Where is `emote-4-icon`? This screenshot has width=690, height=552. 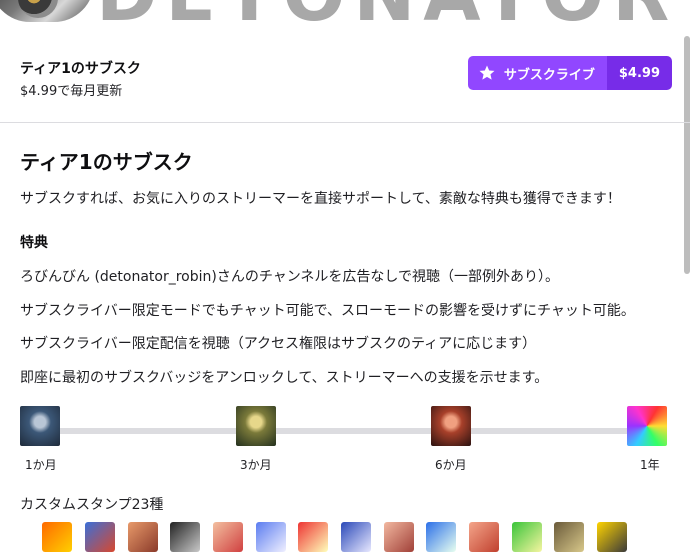 emote-4-icon is located at coordinates (185, 537).